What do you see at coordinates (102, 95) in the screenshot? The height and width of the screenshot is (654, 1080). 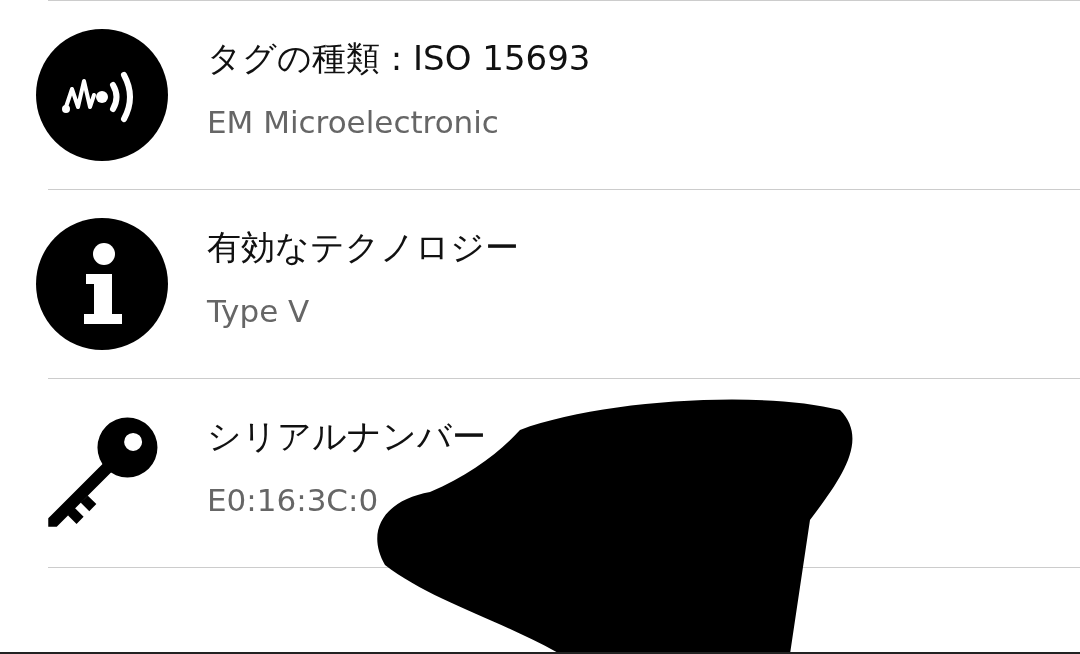 I see `nfc-tag-icon` at bounding box center [102, 95].